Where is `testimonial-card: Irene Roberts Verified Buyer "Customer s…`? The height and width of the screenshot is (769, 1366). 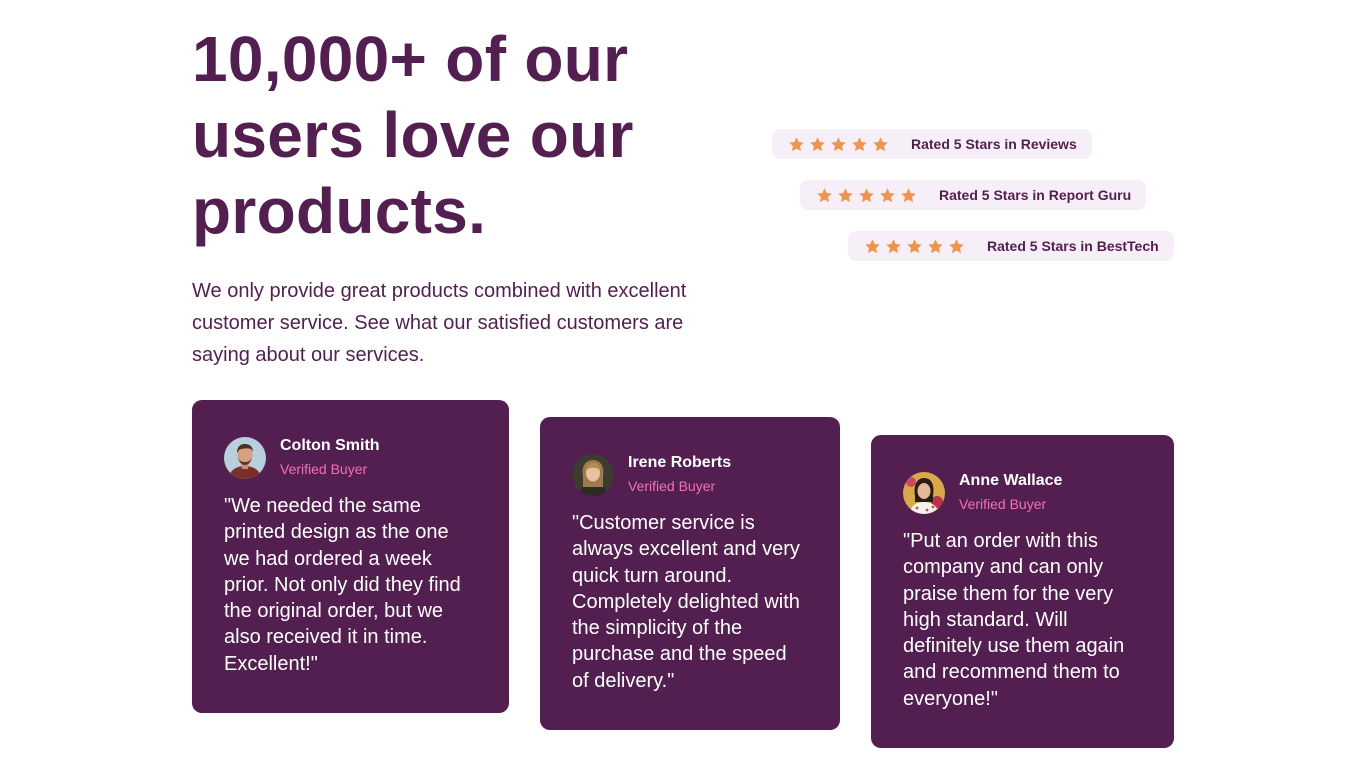
testimonial-card: Irene Roberts Verified Buyer "Customer s… is located at coordinates (690, 573).